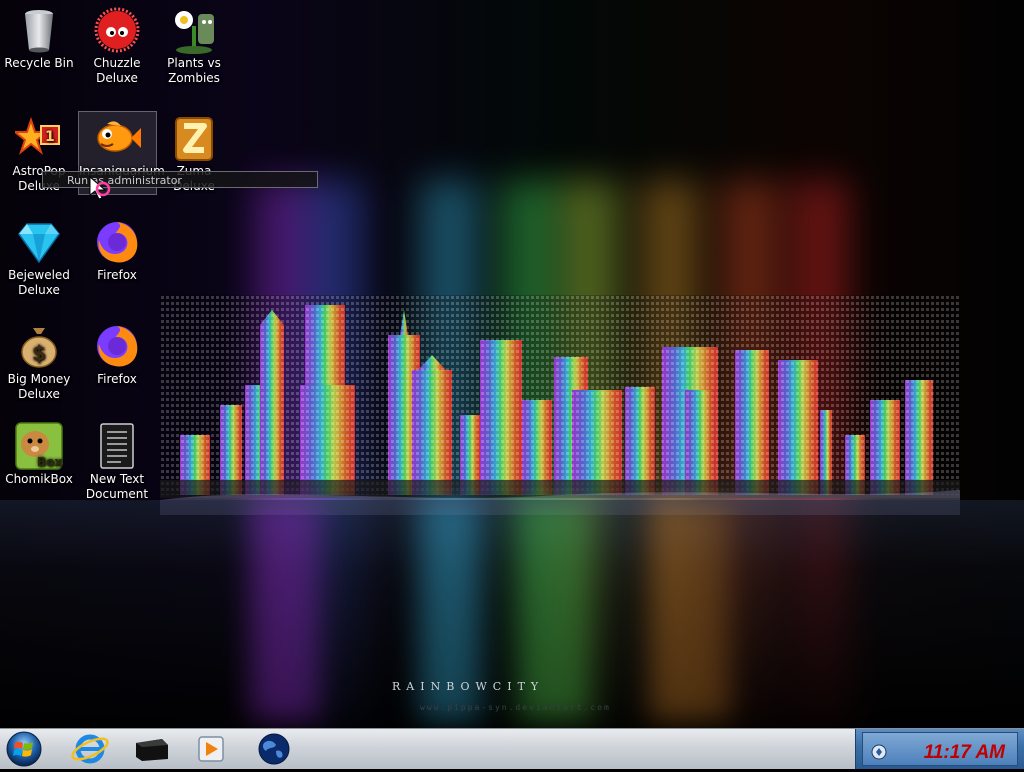 The height and width of the screenshot is (772, 1024). Describe the element at coordinates (49, 462) in the screenshot. I see `svg-text: Box` at that location.